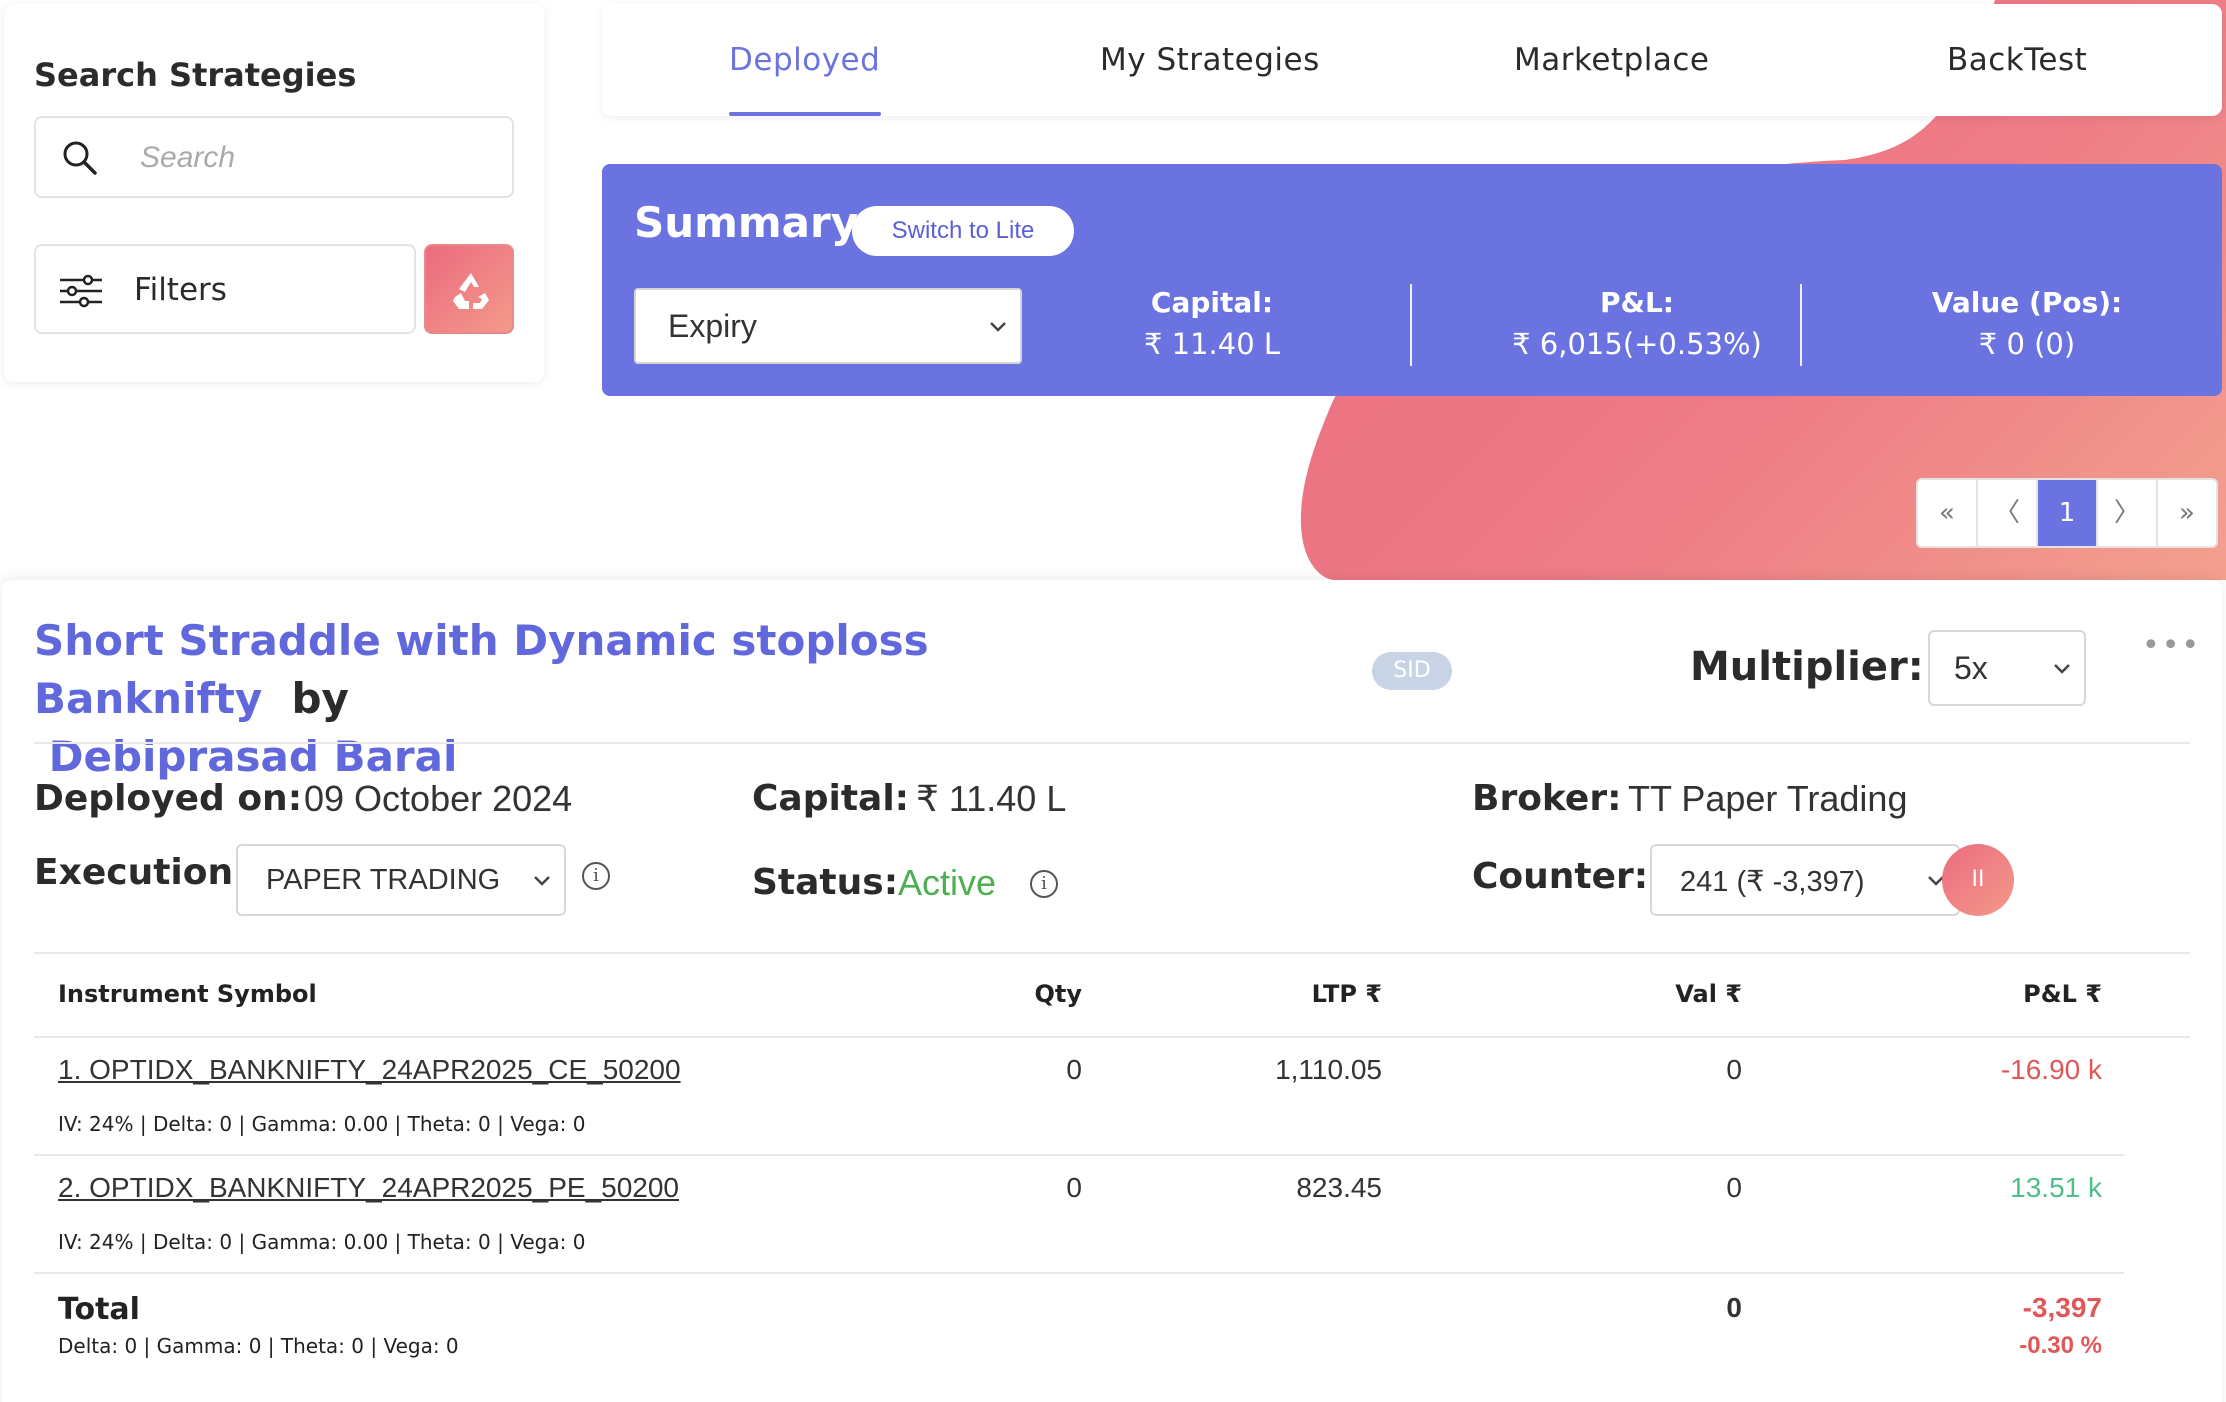  I want to click on summary-pnl: P&L: ₹ 6,015(+0.53%), so click(1637, 323).